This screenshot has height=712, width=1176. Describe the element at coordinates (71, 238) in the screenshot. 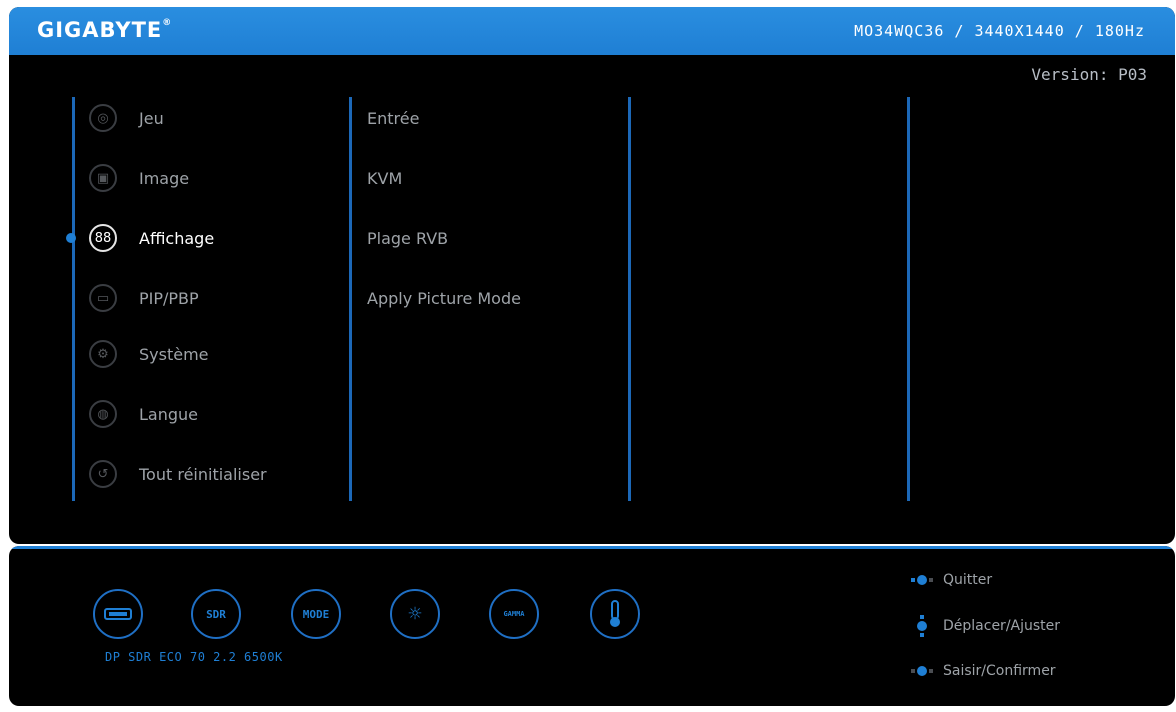

I see `selection-indicator` at that location.